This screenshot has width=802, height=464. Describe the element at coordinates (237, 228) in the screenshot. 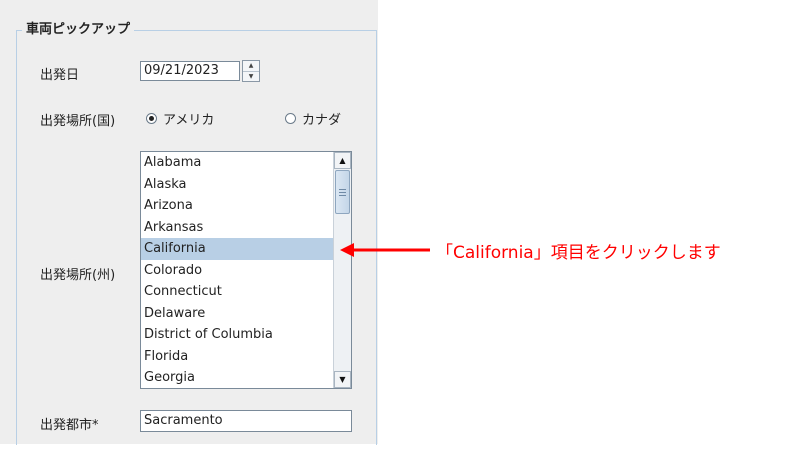

I see `list-item-arkansas: Arkansas` at that location.